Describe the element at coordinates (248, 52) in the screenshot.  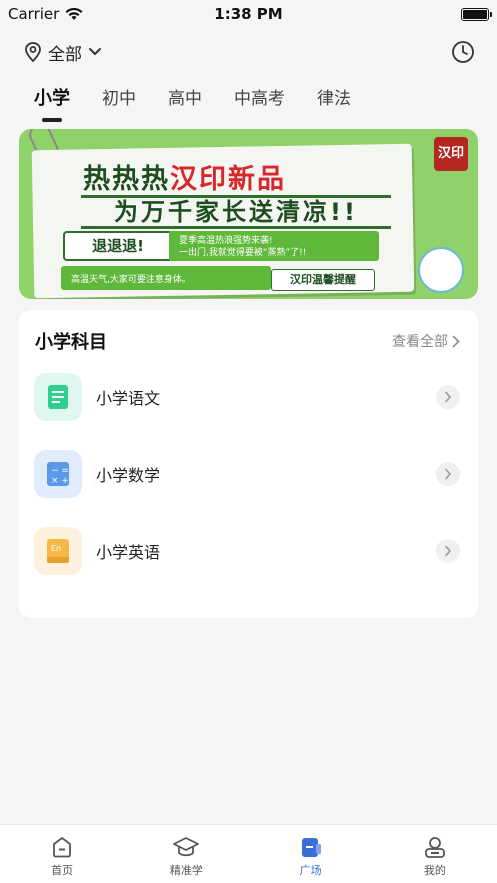
I see `top-bar: 全部` at that location.